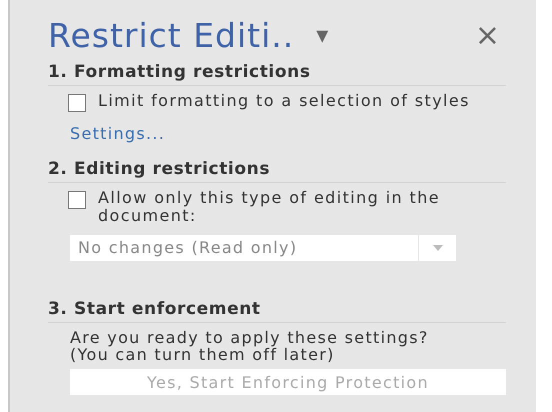  I want to click on checkbox-label: Allow only this type of editing in the document:, so click(270, 207).